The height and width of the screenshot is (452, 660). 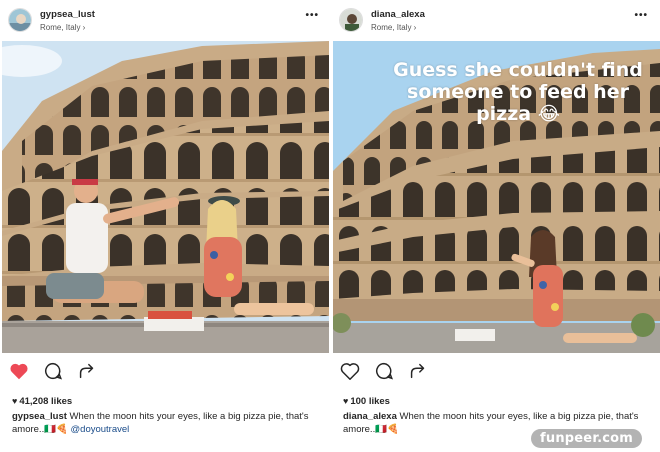 What do you see at coordinates (67, 14) in the screenshot?
I see `post-username: gypsea_lust` at bounding box center [67, 14].